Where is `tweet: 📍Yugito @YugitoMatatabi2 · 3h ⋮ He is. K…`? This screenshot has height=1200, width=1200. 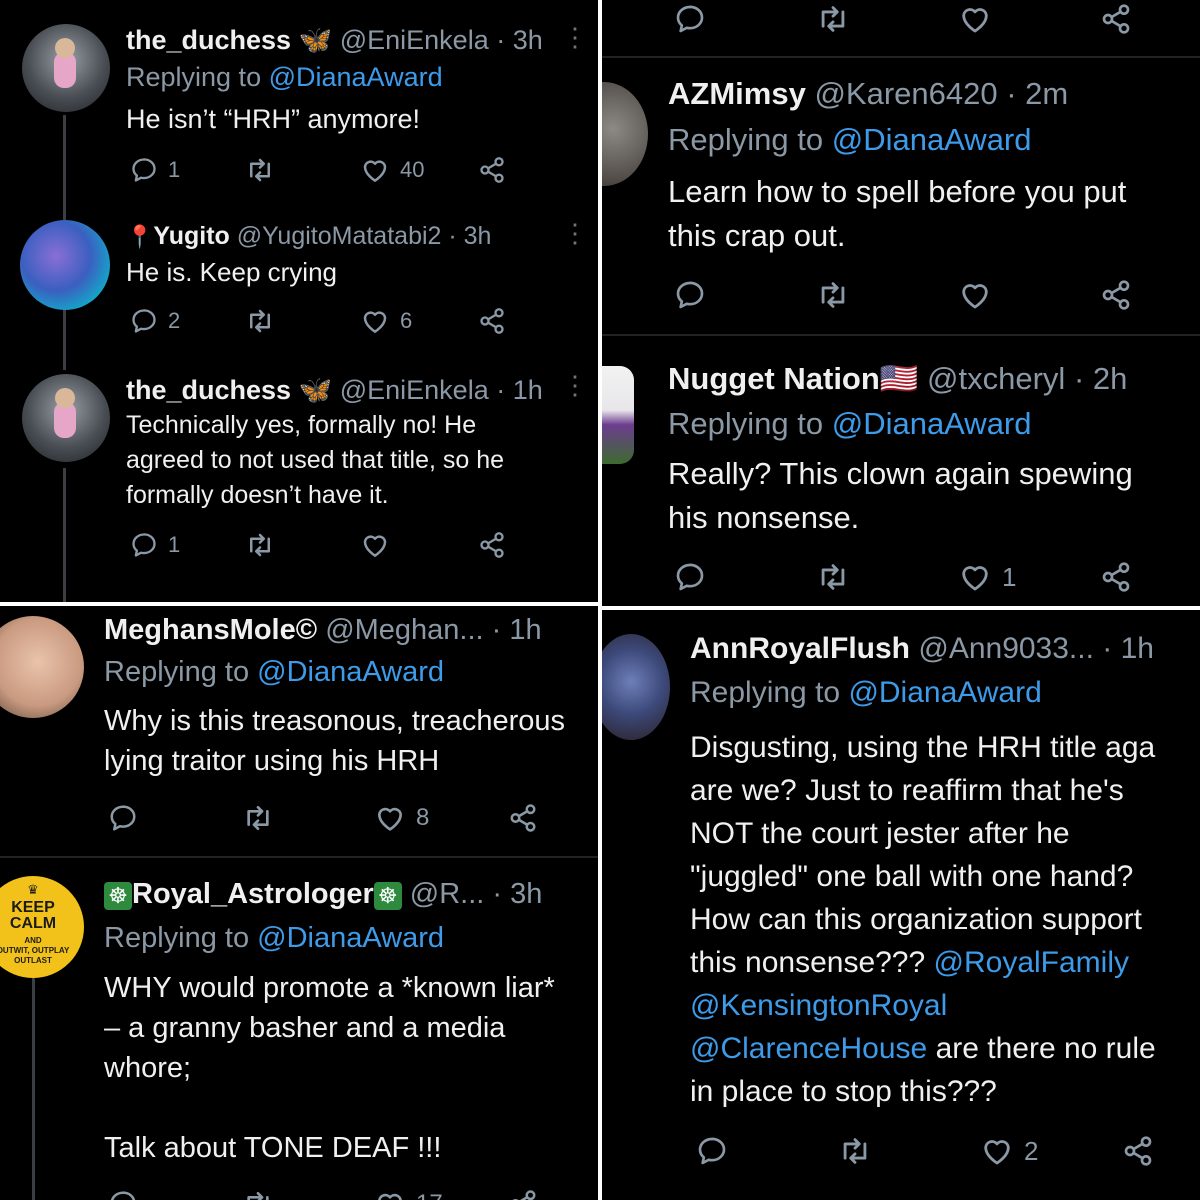
tweet: 📍Yugito @YugitoMatatabi2 · 3h ⋮ He is. K… is located at coordinates (299, 285).